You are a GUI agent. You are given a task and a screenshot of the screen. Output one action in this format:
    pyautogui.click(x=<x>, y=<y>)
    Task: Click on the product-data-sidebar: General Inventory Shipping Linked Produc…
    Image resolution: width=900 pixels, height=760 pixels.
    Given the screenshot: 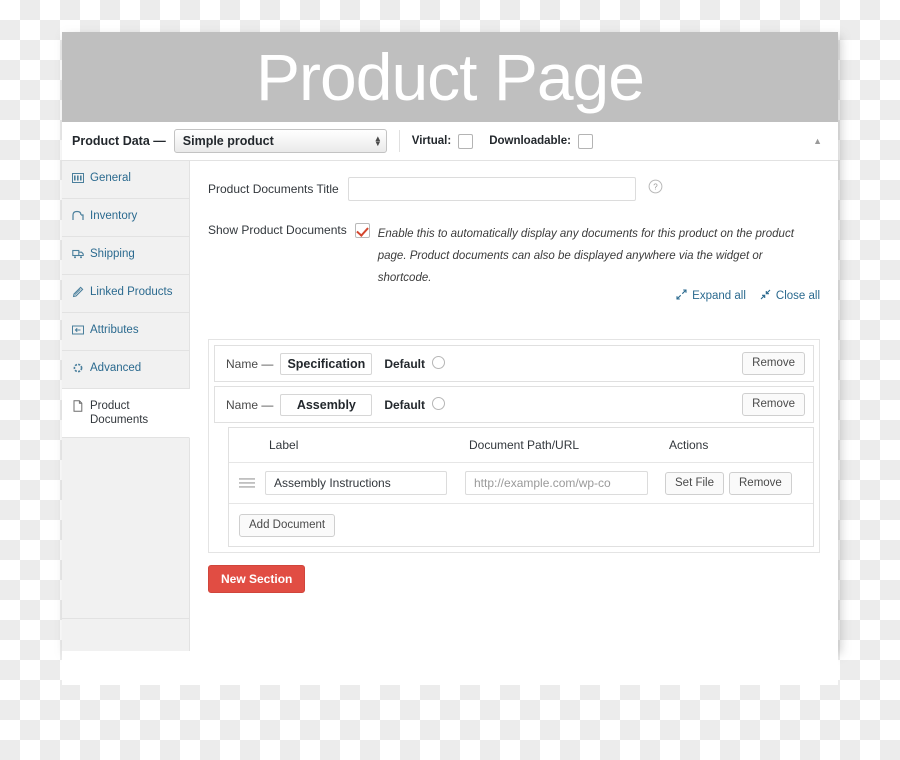 What is the action you would take?
    pyautogui.click(x=126, y=406)
    